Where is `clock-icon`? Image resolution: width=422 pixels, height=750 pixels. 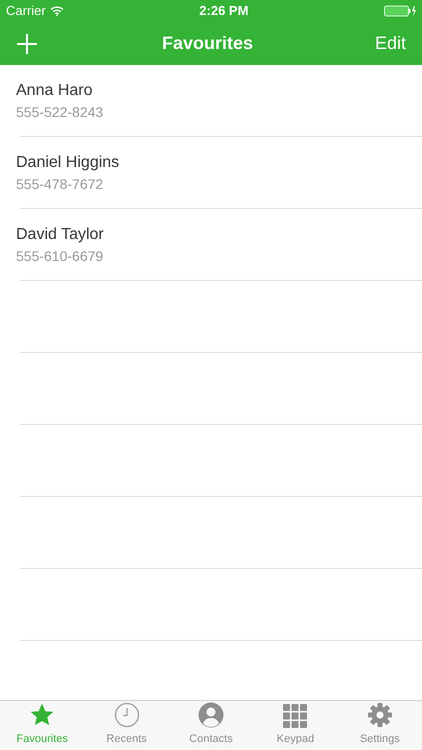 clock-icon is located at coordinates (127, 715).